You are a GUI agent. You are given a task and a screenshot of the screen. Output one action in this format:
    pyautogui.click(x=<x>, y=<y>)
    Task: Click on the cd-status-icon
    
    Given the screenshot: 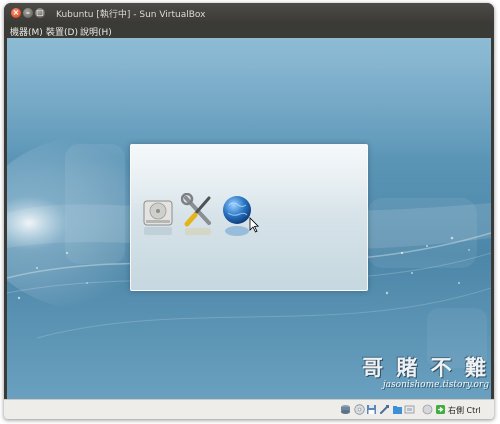 What is the action you would take?
    pyautogui.click(x=359, y=409)
    